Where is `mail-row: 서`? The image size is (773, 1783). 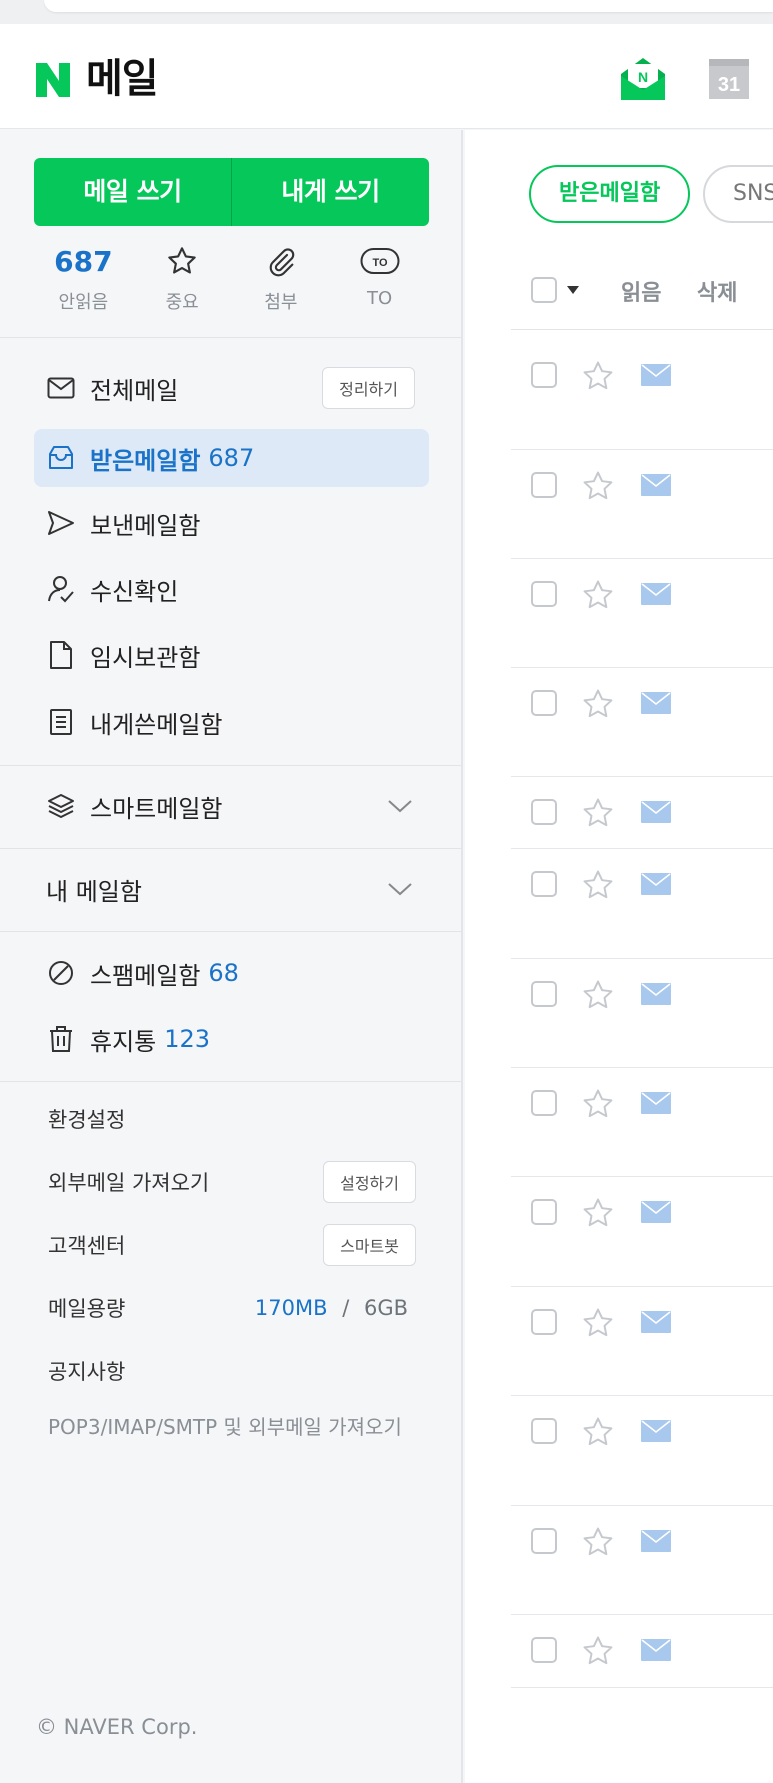
mail-row: 서 is located at coordinates (642, 395).